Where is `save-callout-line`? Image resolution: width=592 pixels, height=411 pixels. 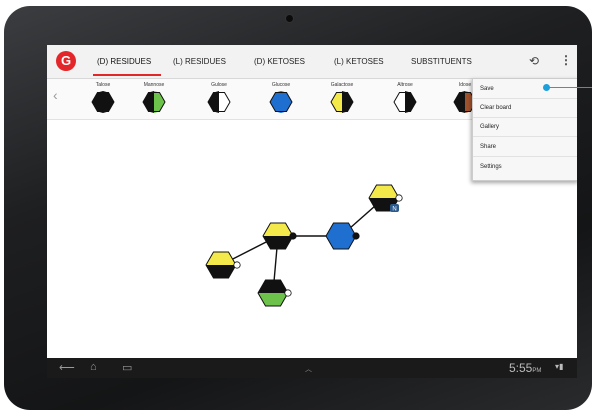
save-callout-line is located at coordinates (569, 87).